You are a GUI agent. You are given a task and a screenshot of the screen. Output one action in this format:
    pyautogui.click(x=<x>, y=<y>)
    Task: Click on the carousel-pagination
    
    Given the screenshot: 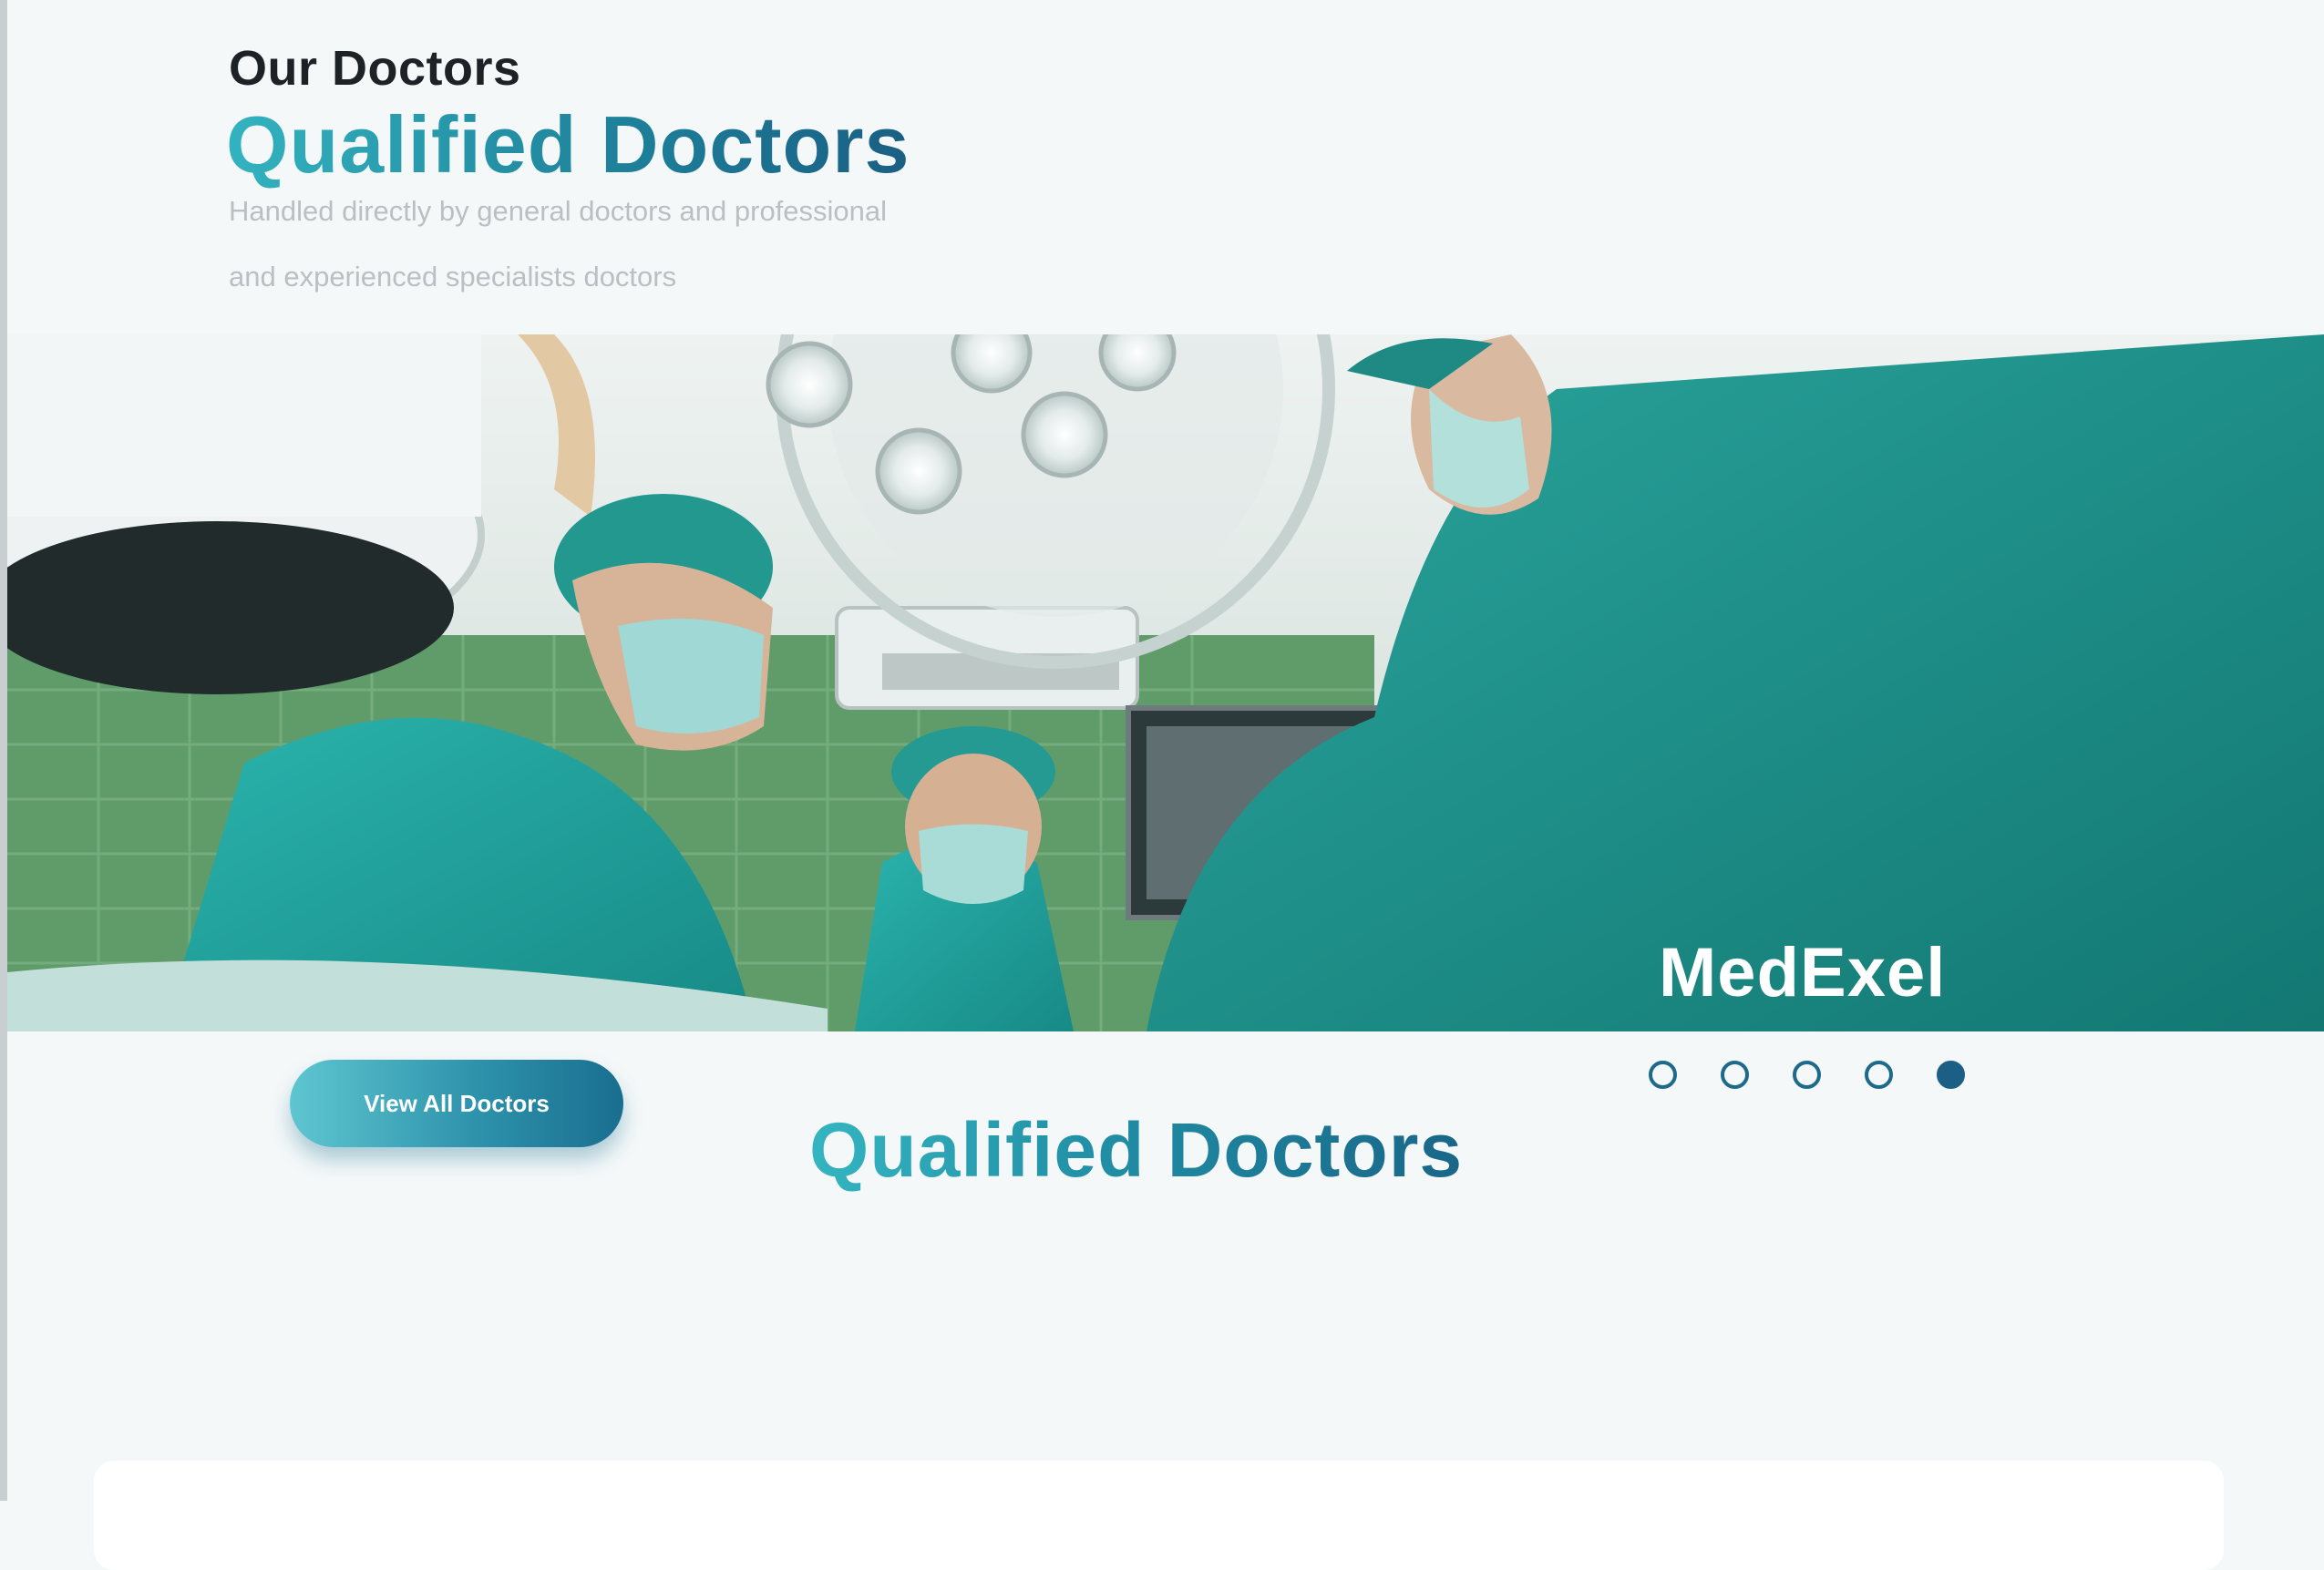 What is the action you would take?
    pyautogui.click(x=1807, y=1075)
    